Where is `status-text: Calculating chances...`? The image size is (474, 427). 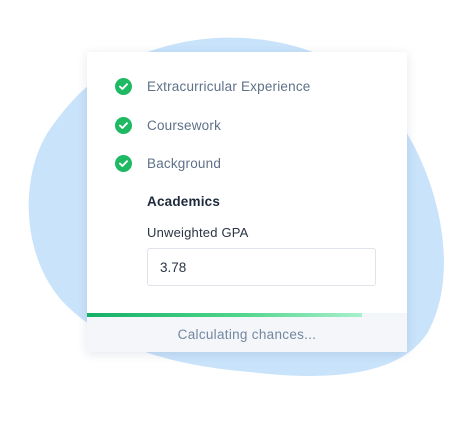 status-text: Calculating chances... is located at coordinates (247, 334).